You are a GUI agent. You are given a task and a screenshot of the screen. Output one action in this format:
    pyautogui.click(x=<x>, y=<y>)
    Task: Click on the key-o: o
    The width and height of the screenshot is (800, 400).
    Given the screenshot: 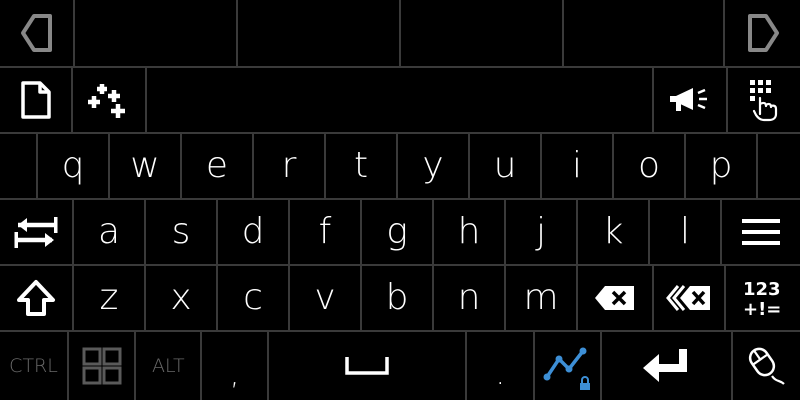 What is the action you would take?
    pyautogui.click(x=650, y=166)
    